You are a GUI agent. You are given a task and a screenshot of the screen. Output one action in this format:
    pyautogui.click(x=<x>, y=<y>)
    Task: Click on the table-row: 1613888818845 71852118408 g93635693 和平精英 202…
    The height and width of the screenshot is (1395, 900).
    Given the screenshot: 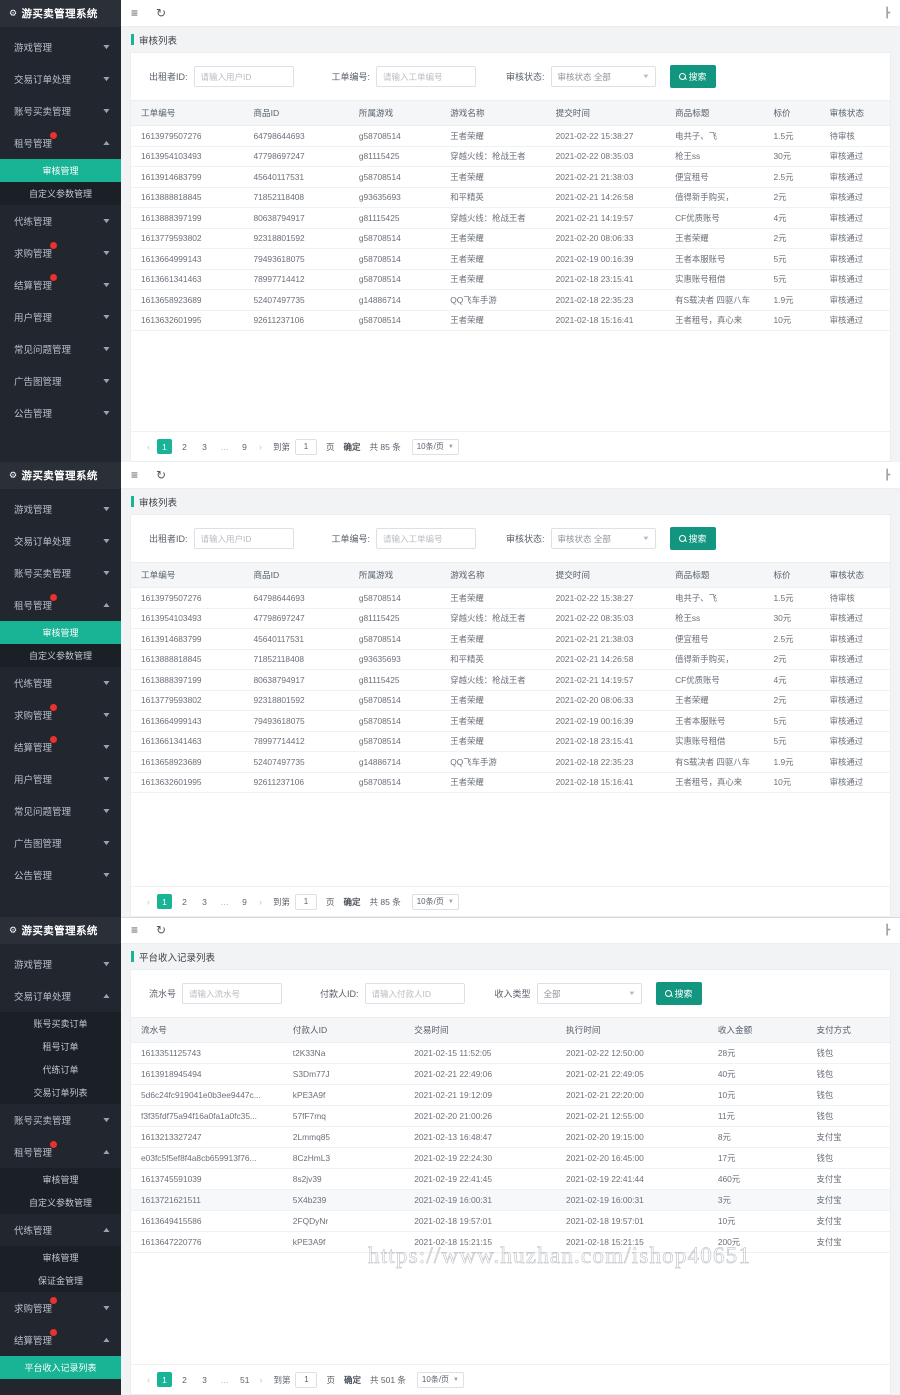 What is the action you would take?
    pyautogui.click(x=510, y=197)
    